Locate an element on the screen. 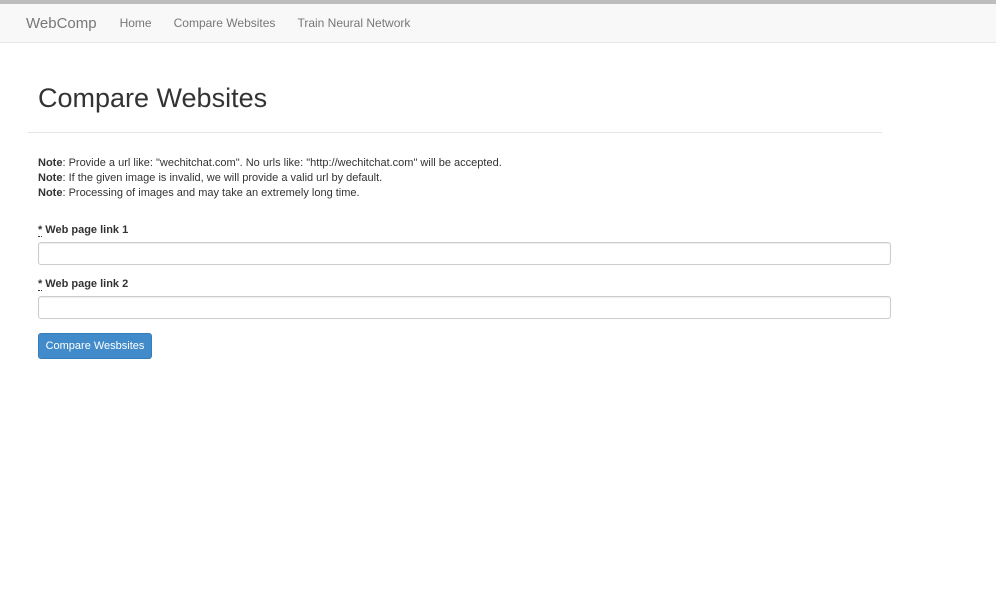 This screenshot has width=996, height=589. nav-home: Home is located at coordinates (136, 23).